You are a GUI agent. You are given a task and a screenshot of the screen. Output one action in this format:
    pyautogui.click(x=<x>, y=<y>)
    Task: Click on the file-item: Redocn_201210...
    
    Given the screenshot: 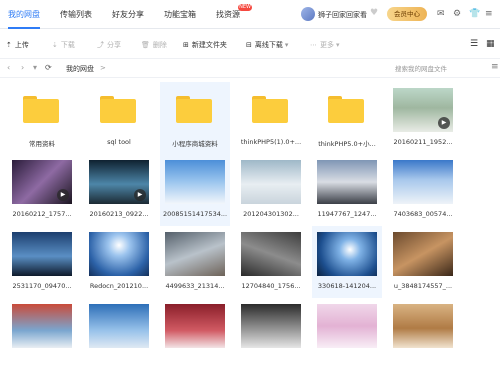 What is the action you would take?
    pyautogui.click(x=119, y=262)
    